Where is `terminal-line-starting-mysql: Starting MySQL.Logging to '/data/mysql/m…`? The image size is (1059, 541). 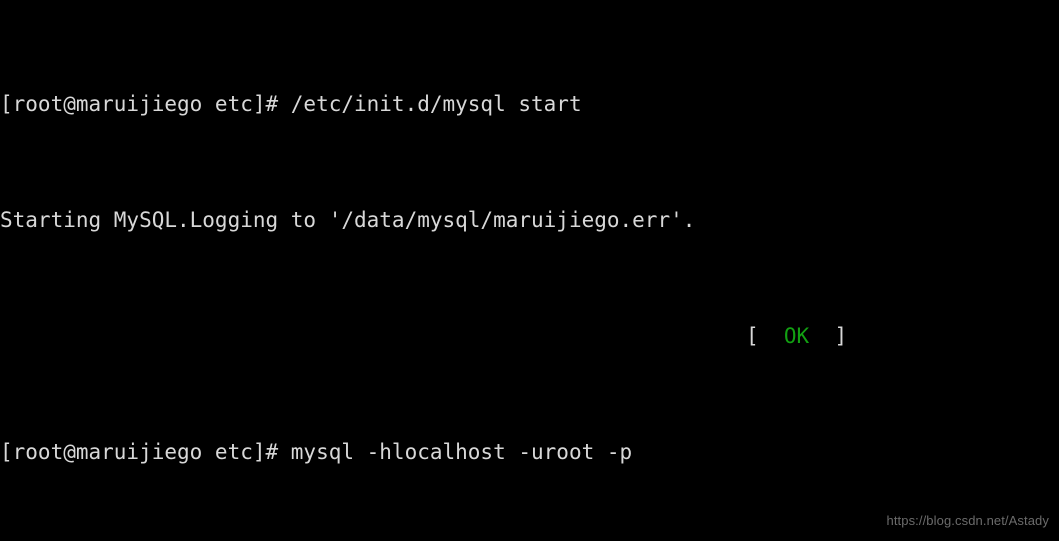 terminal-line-starting-mysql: Starting MySQL.Logging to '/data/mysql/m… is located at coordinates (348, 220).